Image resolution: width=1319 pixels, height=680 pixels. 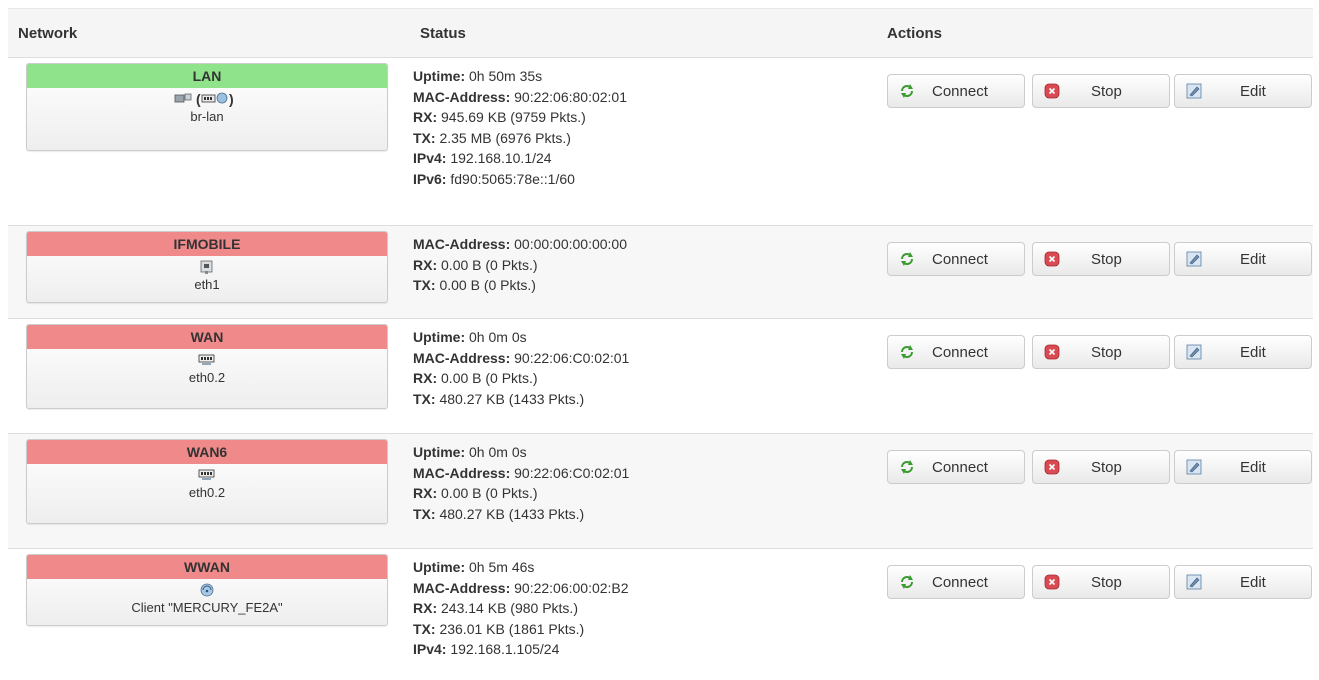 What do you see at coordinates (207, 597) in the screenshot?
I see `interface-details: Client "MERCURY_FE2A"` at bounding box center [207, 597].